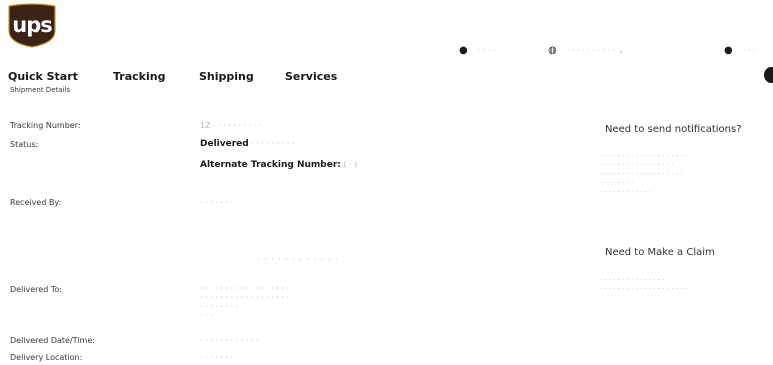 This screenshot has width=773, height=365. What do you see at coordinates (552, 50) in the screenshot?
I see `globe-icon: ◍` at bounding box center [552, 50].